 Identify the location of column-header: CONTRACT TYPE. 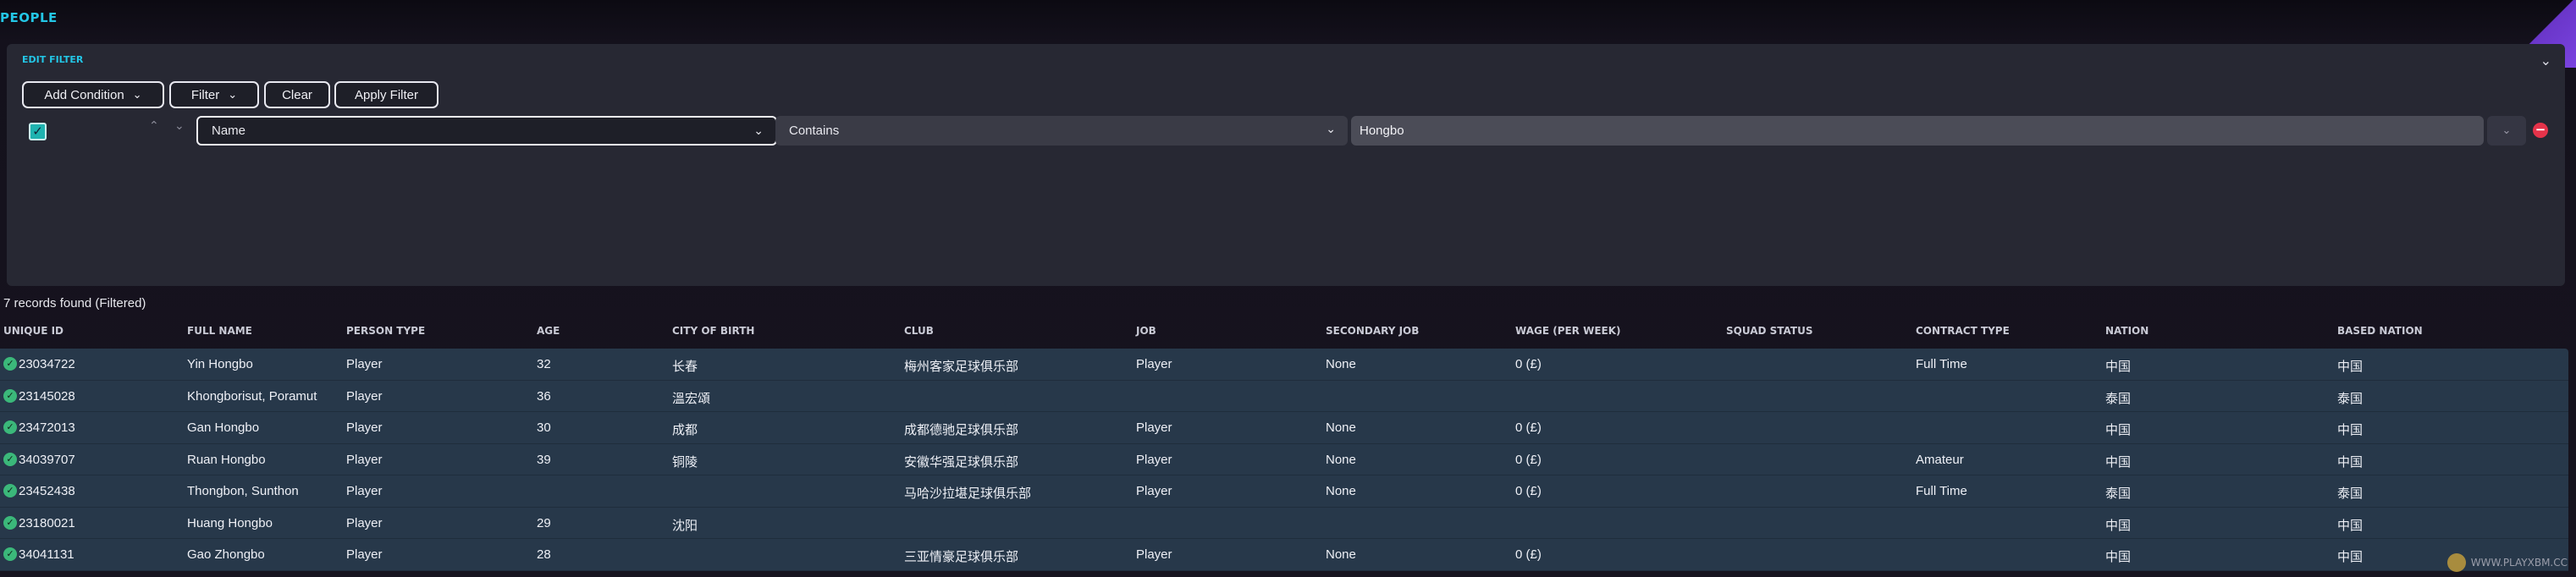
(1963, 331).